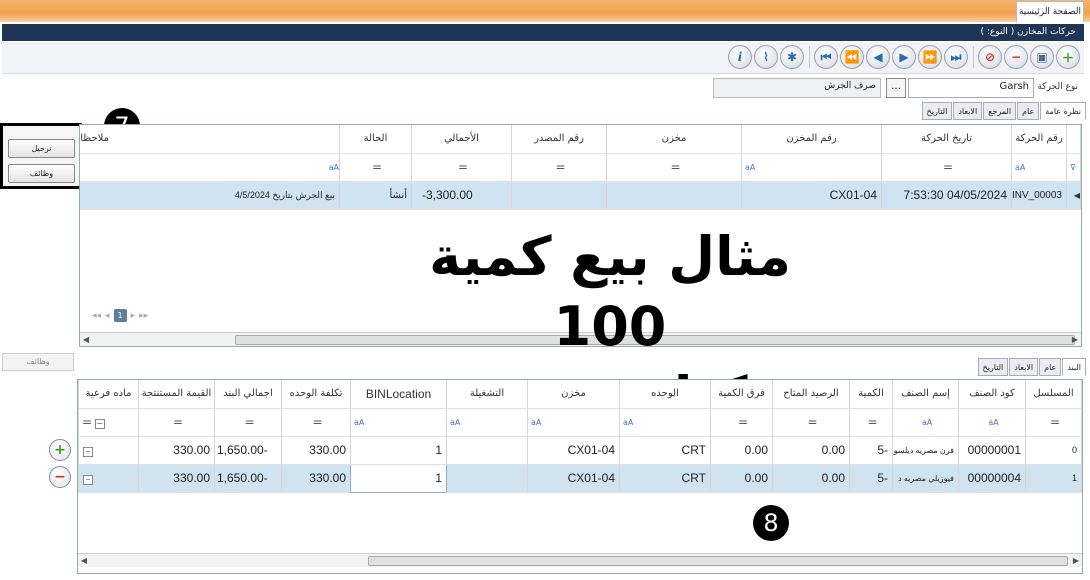 The width and height of the screenshot is (1090, 580). Describe the element at coordinates (543, 32) in the screenshot. I see `window-title: حركات المخازن ( النوع: )` at that location.